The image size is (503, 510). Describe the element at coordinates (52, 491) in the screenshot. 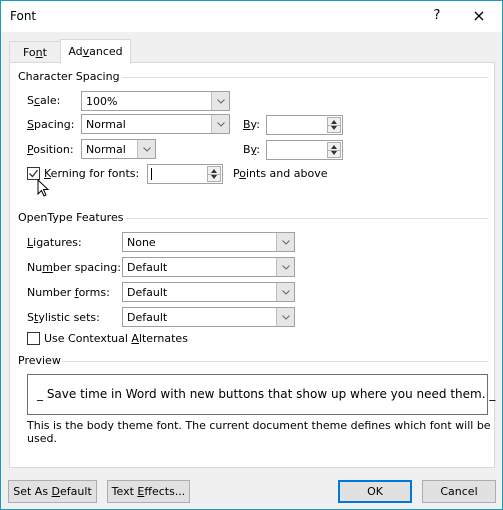

I see `set-as-default-button: Set As Default` at that location.